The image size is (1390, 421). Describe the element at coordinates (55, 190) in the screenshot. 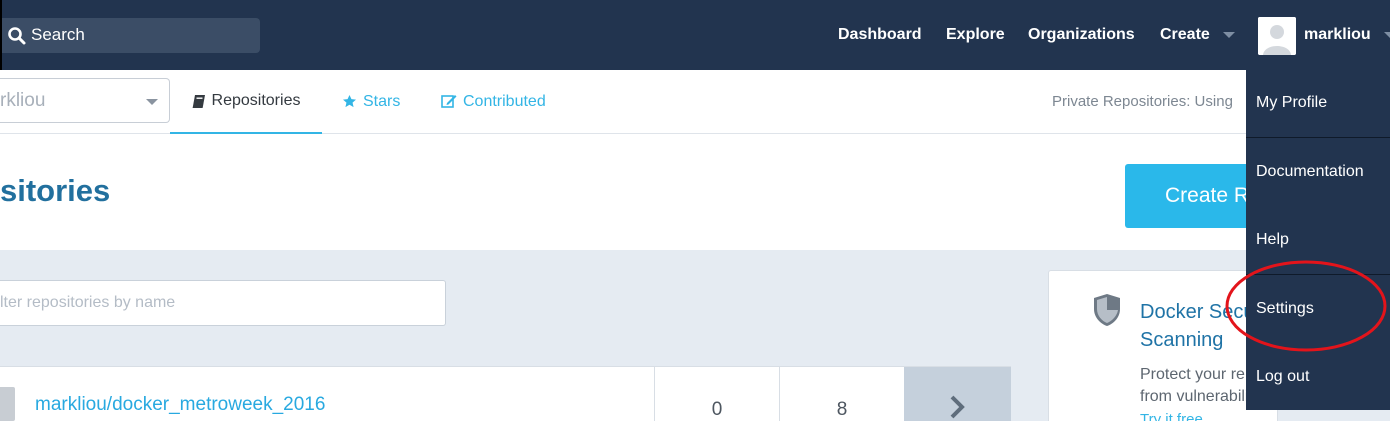

I see `page-title: sitories` at that location.